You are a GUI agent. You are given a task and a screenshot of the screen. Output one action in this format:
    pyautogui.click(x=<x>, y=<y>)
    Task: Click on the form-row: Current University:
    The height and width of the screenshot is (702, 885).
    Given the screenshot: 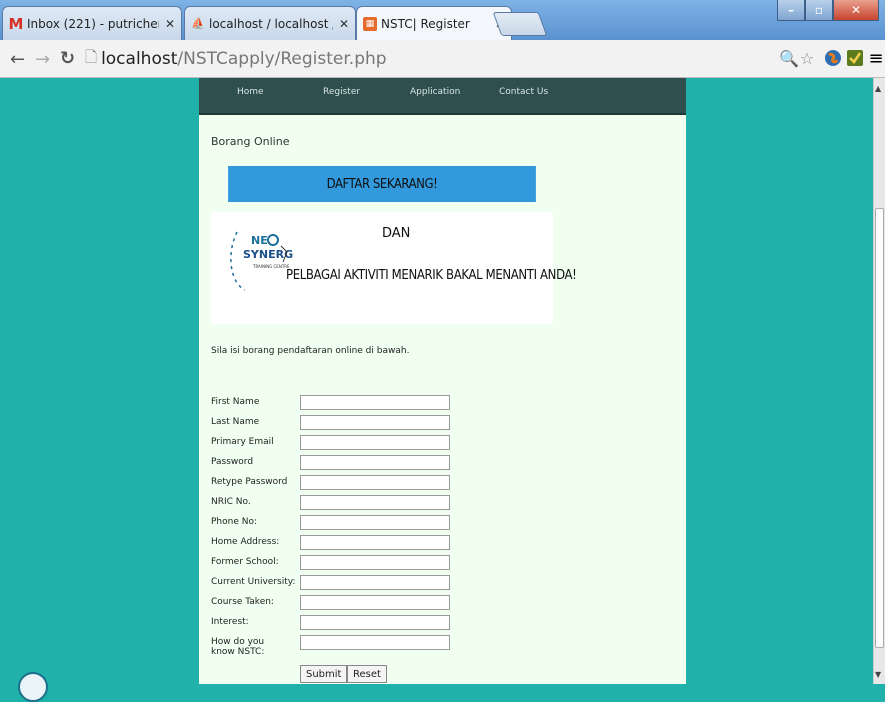 What is the action you would take?
    pyautogui.click(x=341, y=584)
    